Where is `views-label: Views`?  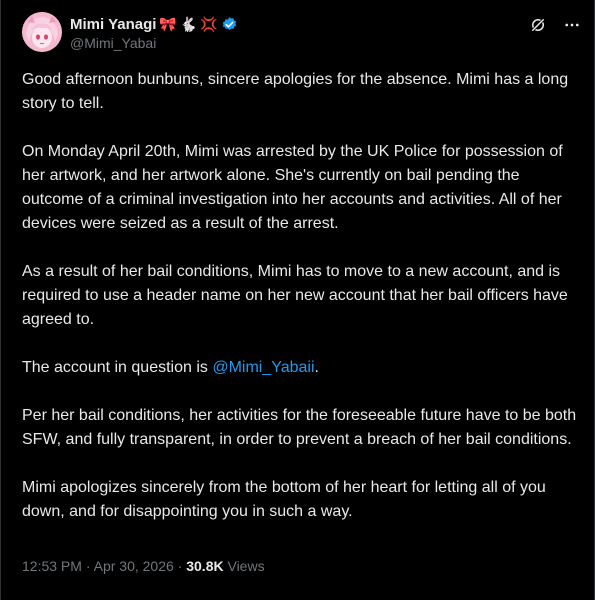 views-label: Views is located at coordinates (244, 566).